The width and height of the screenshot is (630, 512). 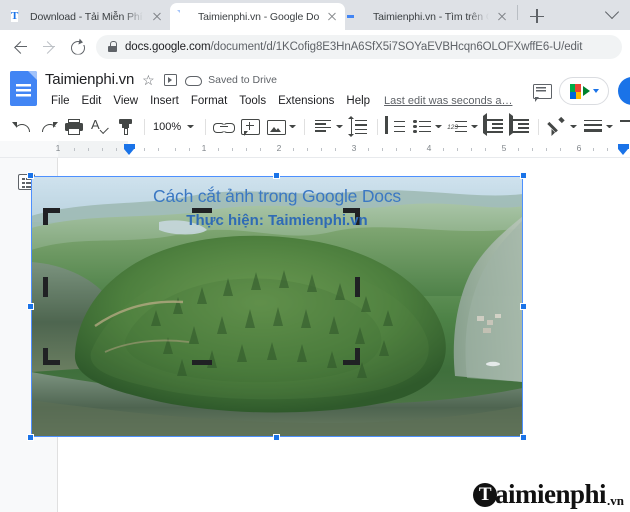 I want to click on resize-handle-top-center, so click(x=276, y=175).